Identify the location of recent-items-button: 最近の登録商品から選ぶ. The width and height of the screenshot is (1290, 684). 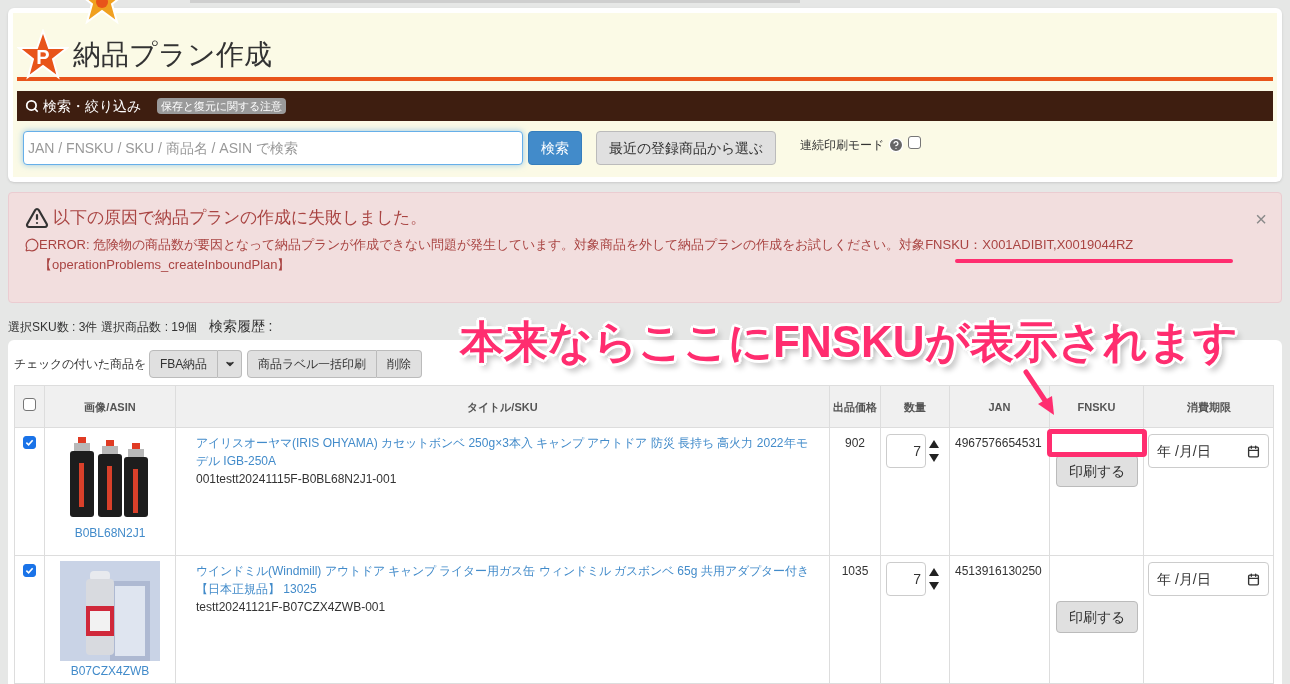
(686, 148).